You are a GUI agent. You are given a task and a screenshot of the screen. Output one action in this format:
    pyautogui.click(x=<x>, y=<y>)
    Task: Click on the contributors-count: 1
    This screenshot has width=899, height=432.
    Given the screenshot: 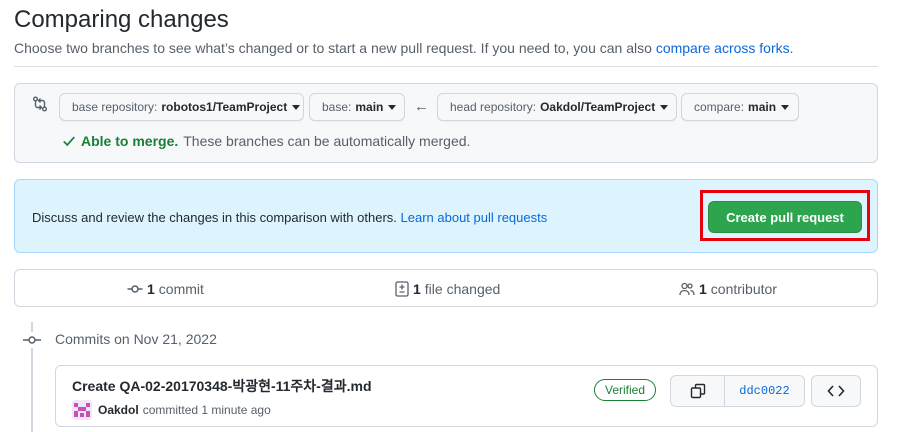 What is the action you would take?
    pyautogui.click(x=703, y=289)
    